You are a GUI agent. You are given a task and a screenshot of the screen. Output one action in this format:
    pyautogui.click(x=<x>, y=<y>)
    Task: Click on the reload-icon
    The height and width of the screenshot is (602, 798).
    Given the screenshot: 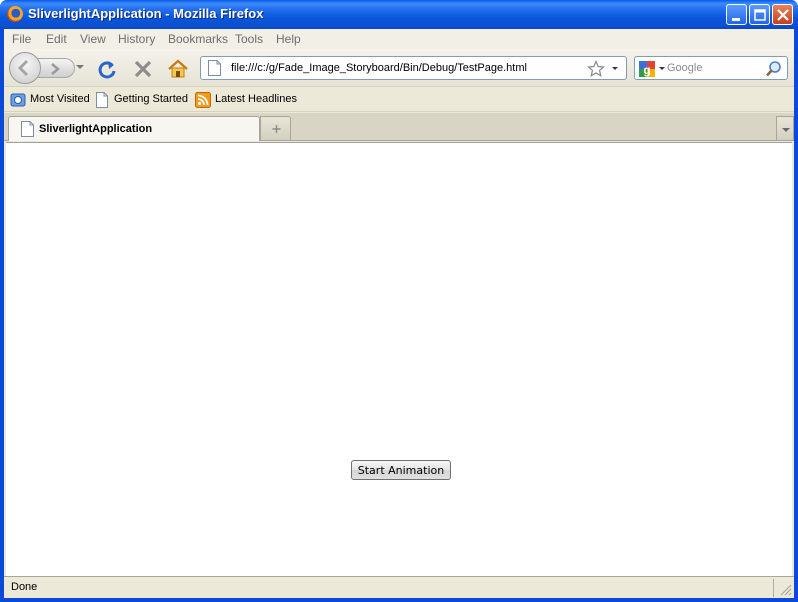 What is the action you would take?
    pyautogui.click(x=107, y=70)
    